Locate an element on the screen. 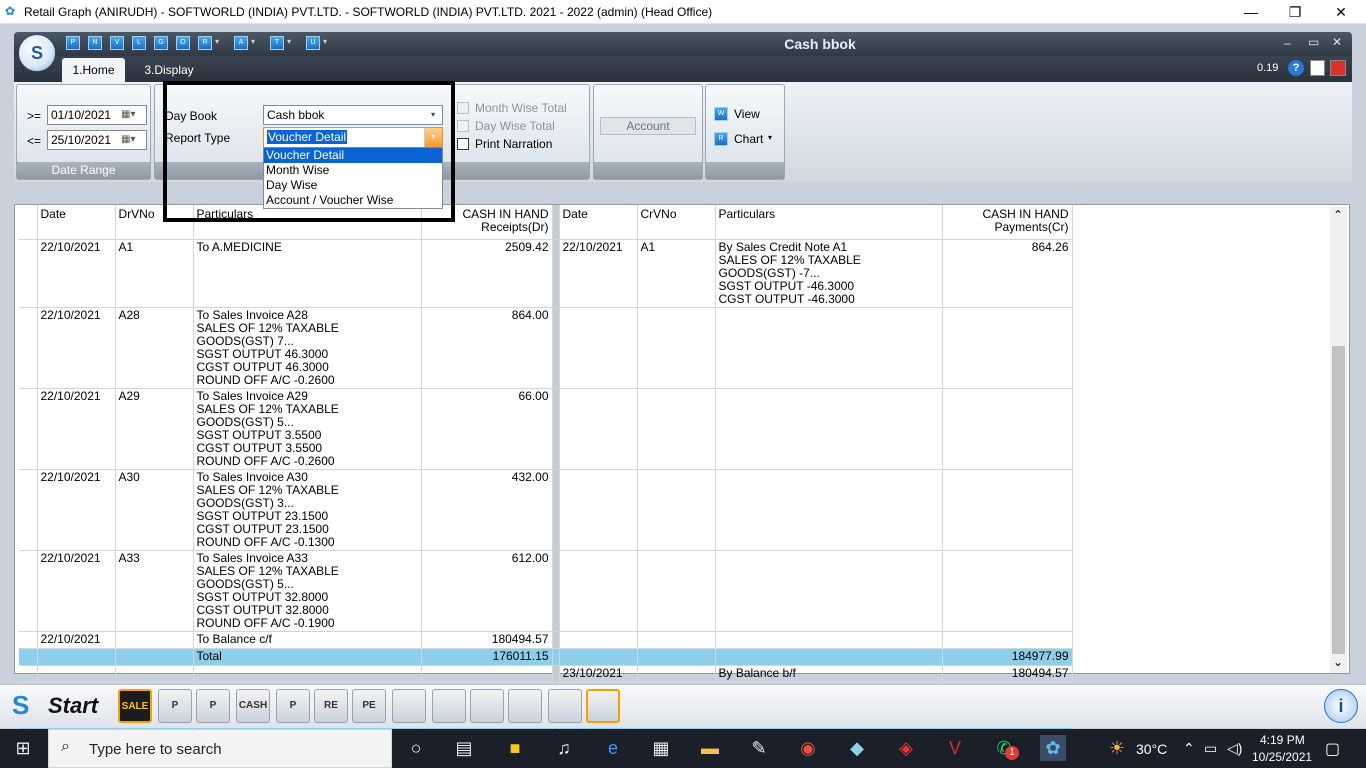  tab-home: 1.Home is located at coordinates (93, 70).